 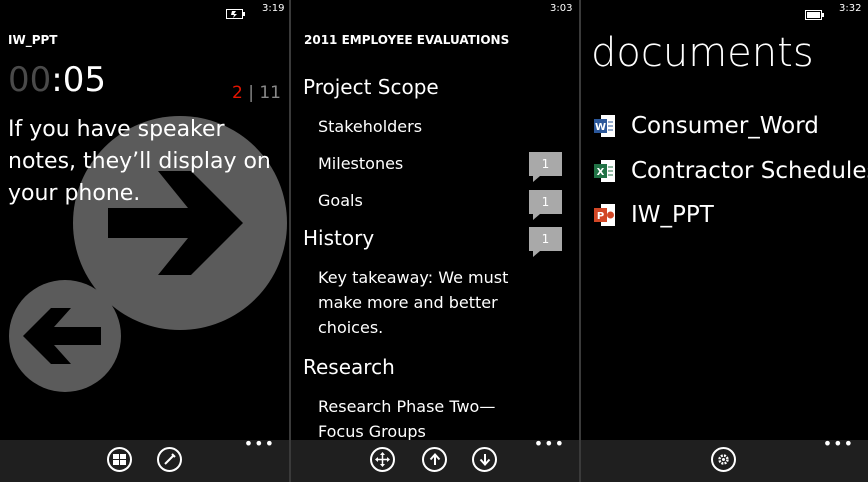 I want to click on total-slides: 11, so click(x=270, y=93).